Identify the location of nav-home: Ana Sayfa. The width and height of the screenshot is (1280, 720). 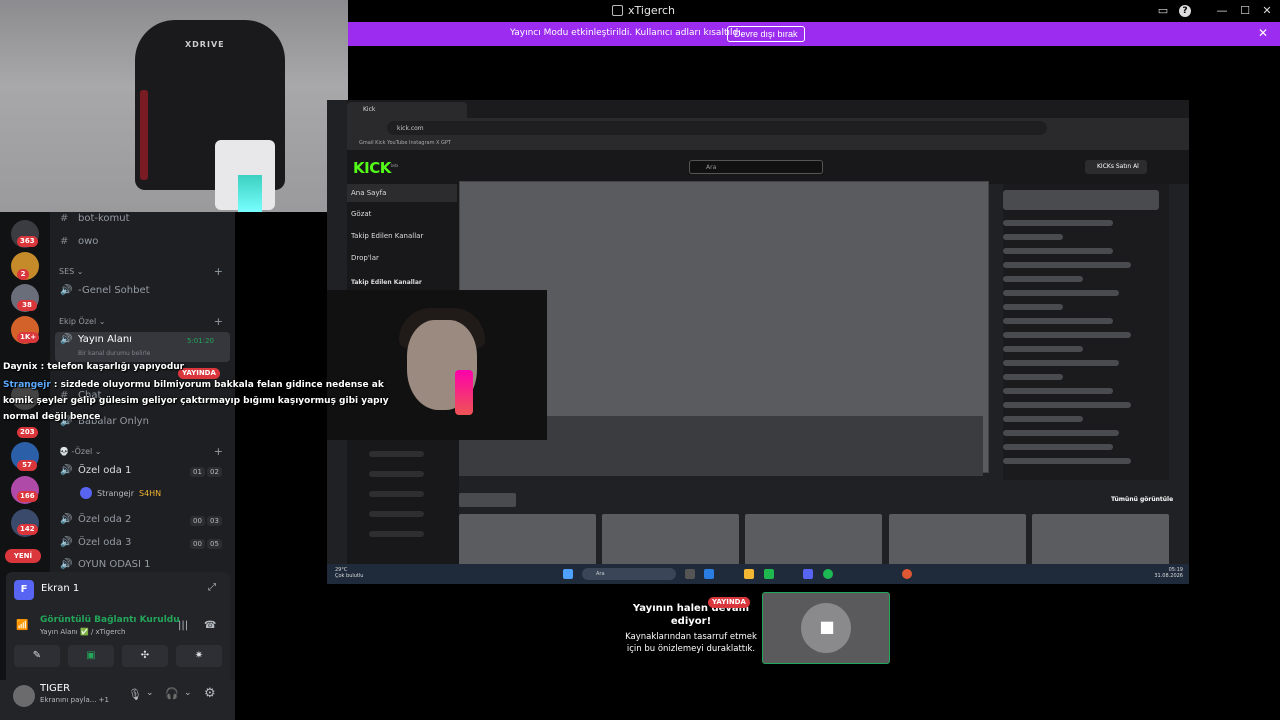
(368, 193).